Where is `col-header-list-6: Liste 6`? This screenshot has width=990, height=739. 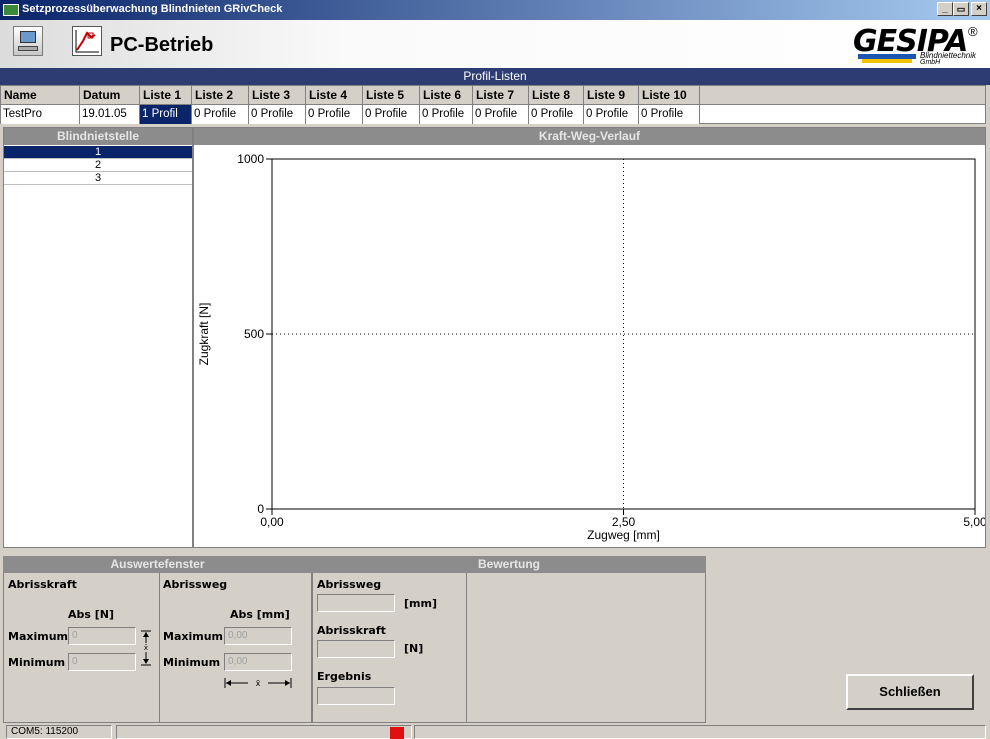 col-header-list-6: Liste 6 is located at coordinates (446, 95).